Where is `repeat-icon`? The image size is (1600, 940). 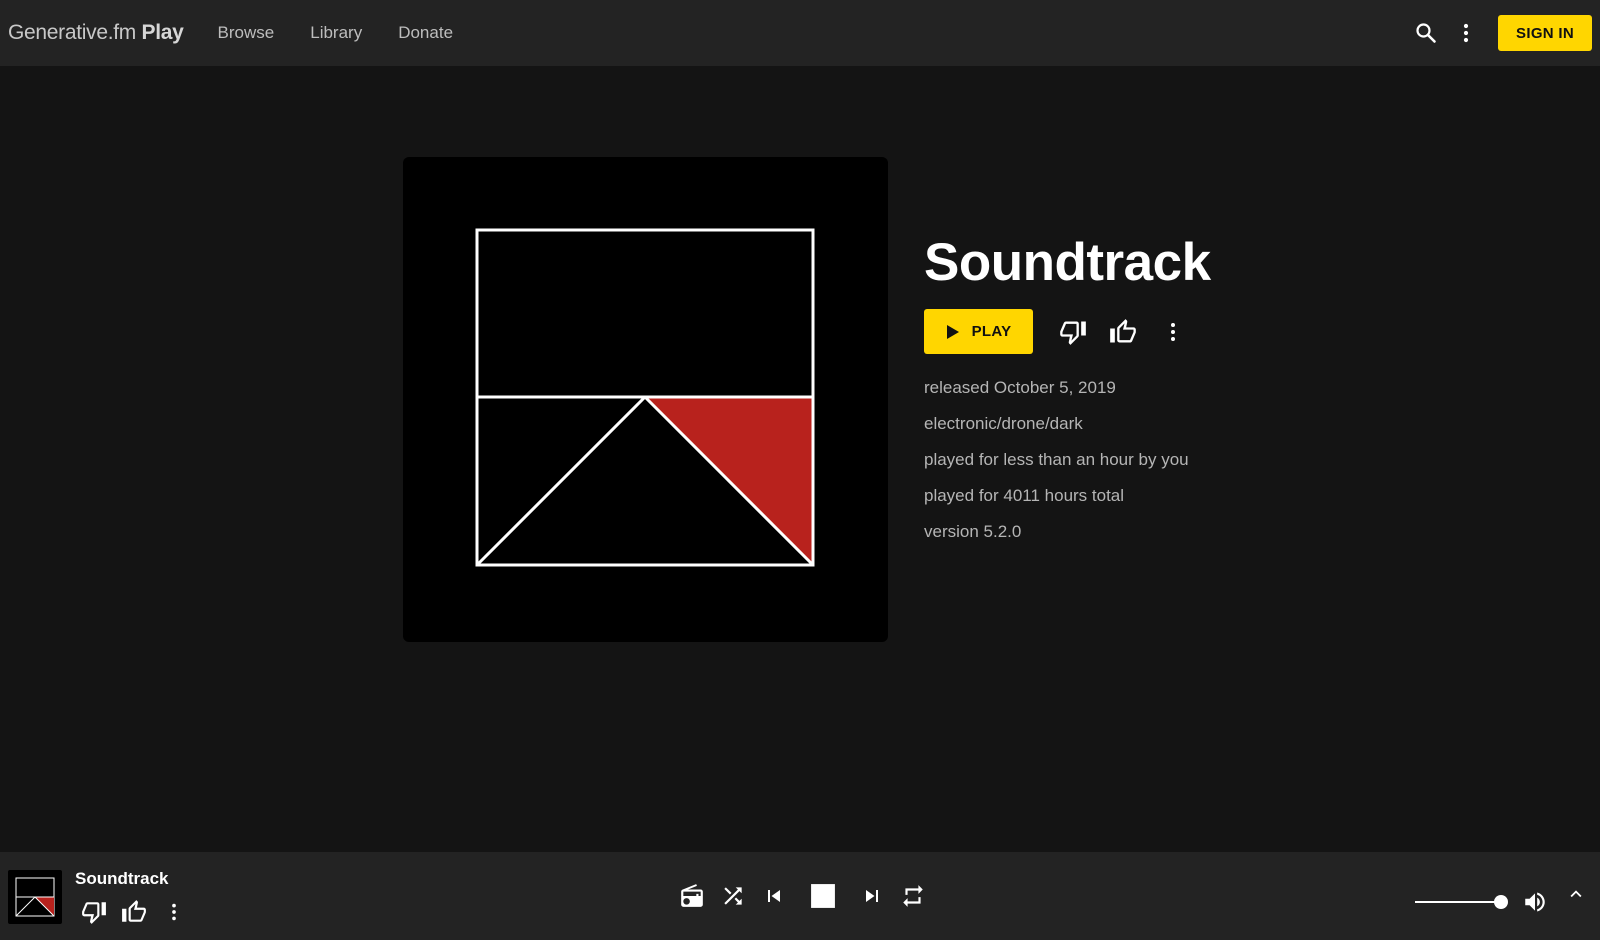 repeat-icon is located at coordinates (913, 896).